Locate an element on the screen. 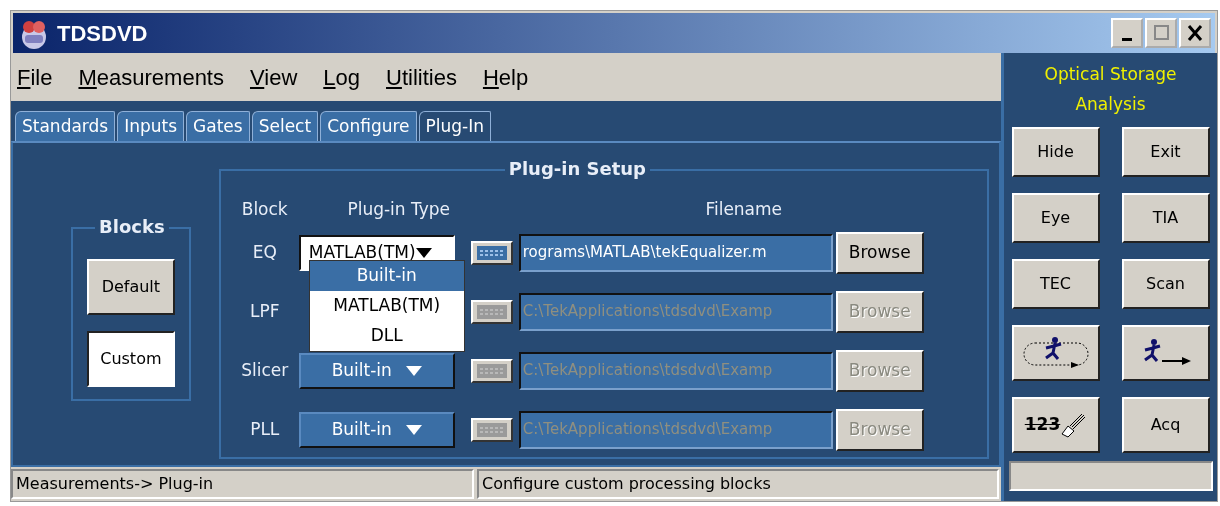 The image size is (1220, 506). tab: Inputs is located at coordinates (151, 126).